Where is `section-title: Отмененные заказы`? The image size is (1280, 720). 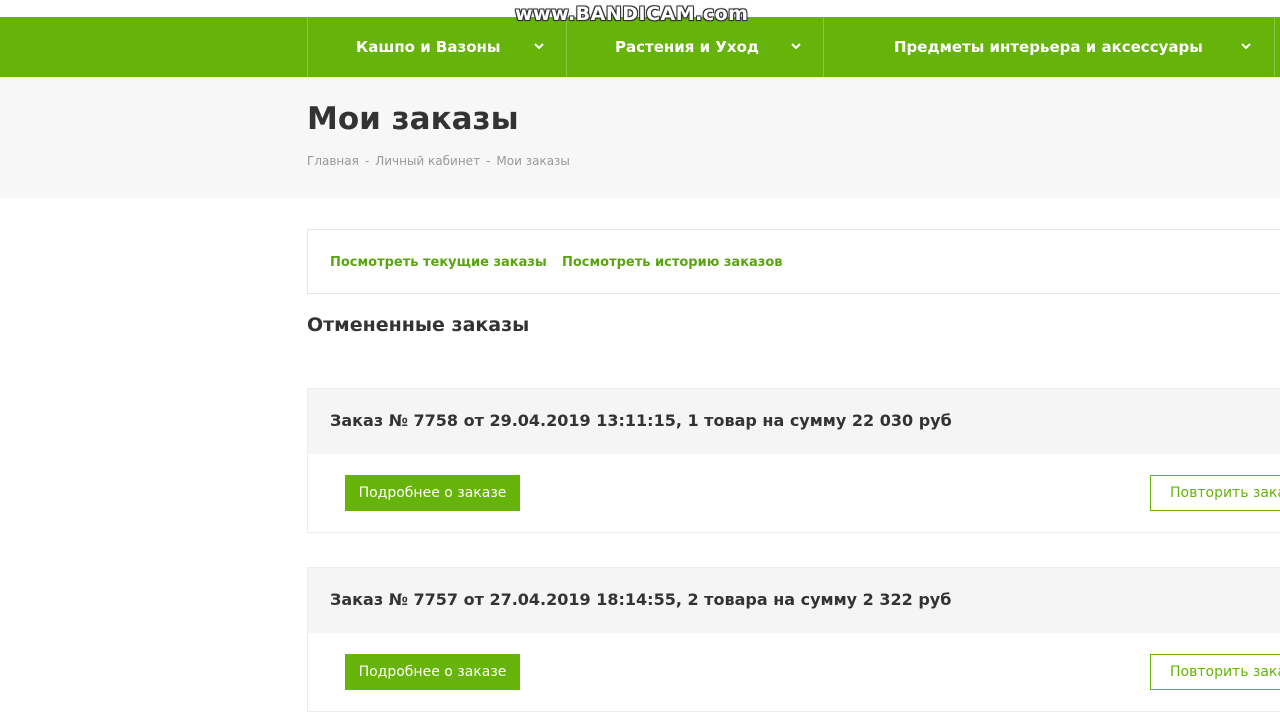
section-title: Отмененные заказы is located at coordinates (418, 325).